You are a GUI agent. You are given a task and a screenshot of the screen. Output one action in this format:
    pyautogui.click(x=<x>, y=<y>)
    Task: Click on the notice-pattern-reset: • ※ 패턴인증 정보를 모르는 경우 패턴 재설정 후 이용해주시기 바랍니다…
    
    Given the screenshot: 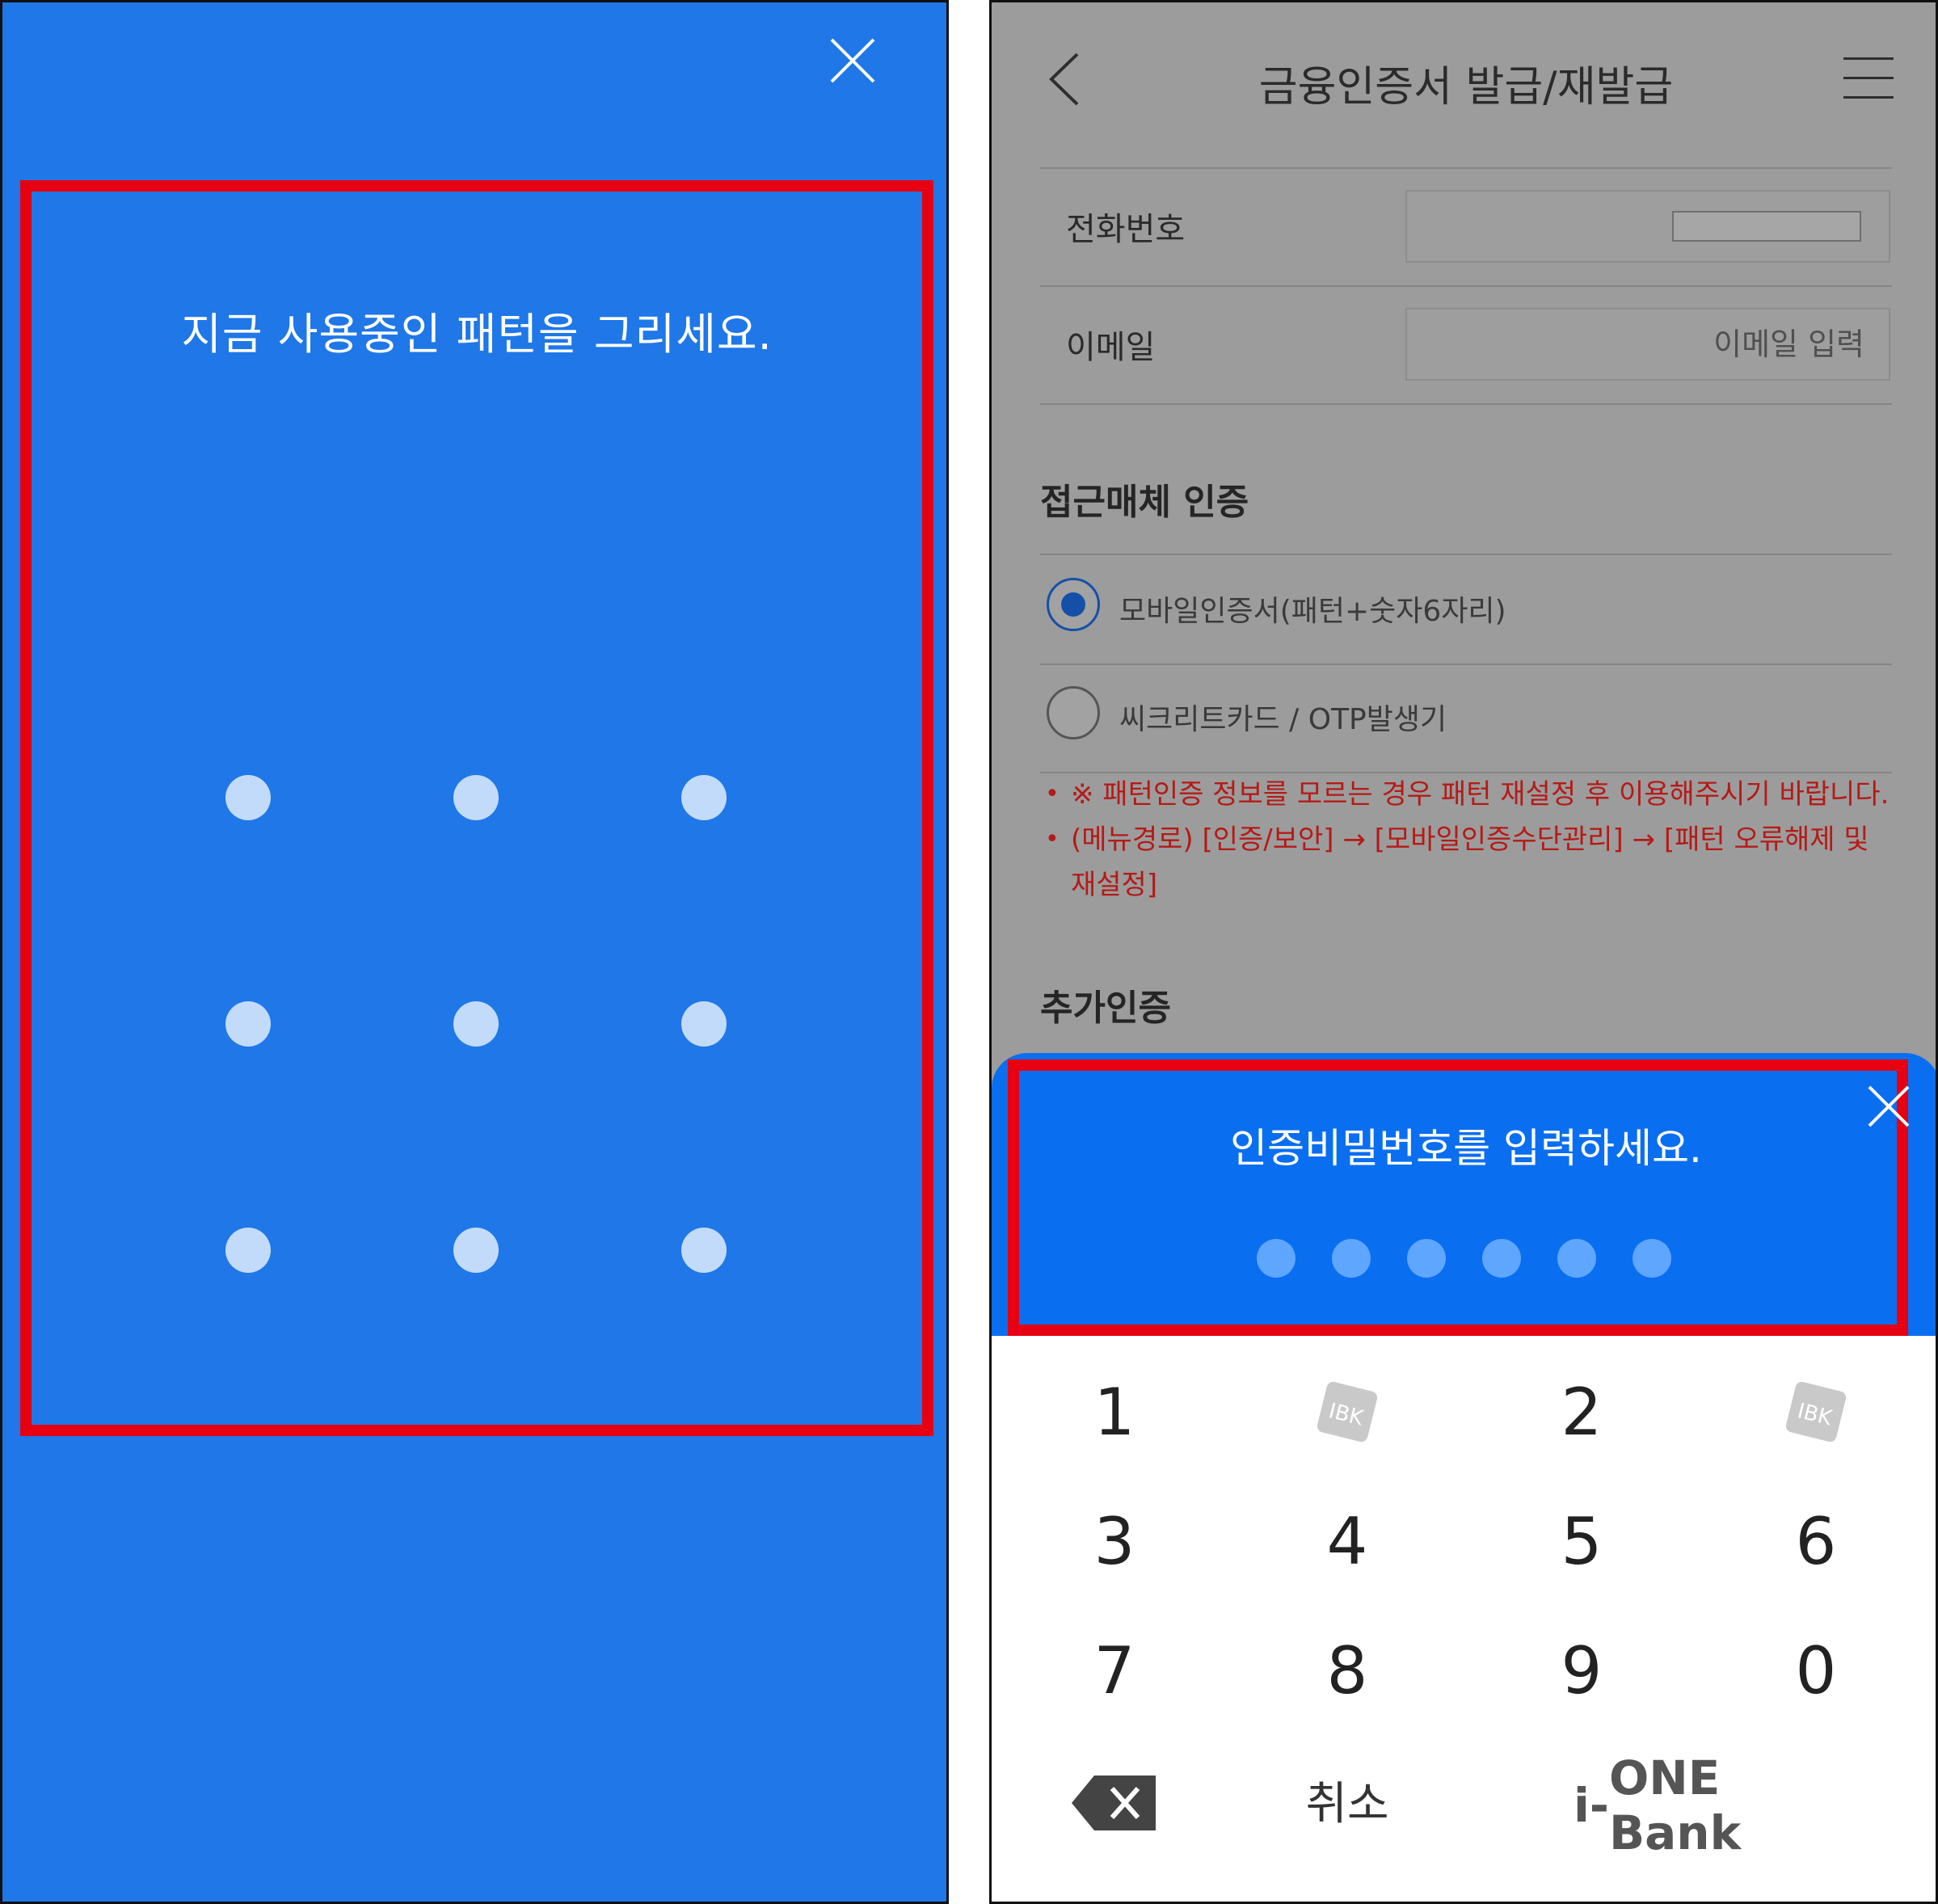 What is the action you would take?
    pyautogui.click(x=1469, y=794)
    